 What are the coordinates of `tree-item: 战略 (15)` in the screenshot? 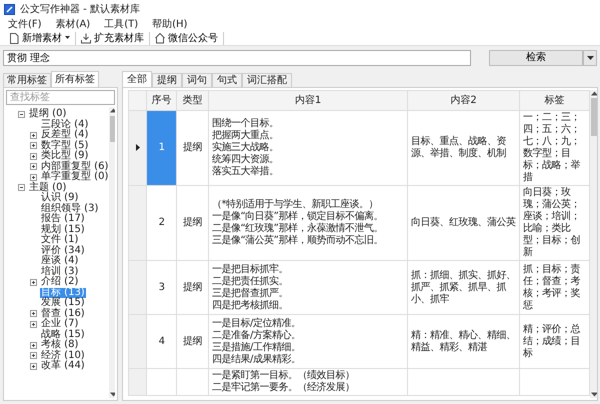 It's located at (63, 335).